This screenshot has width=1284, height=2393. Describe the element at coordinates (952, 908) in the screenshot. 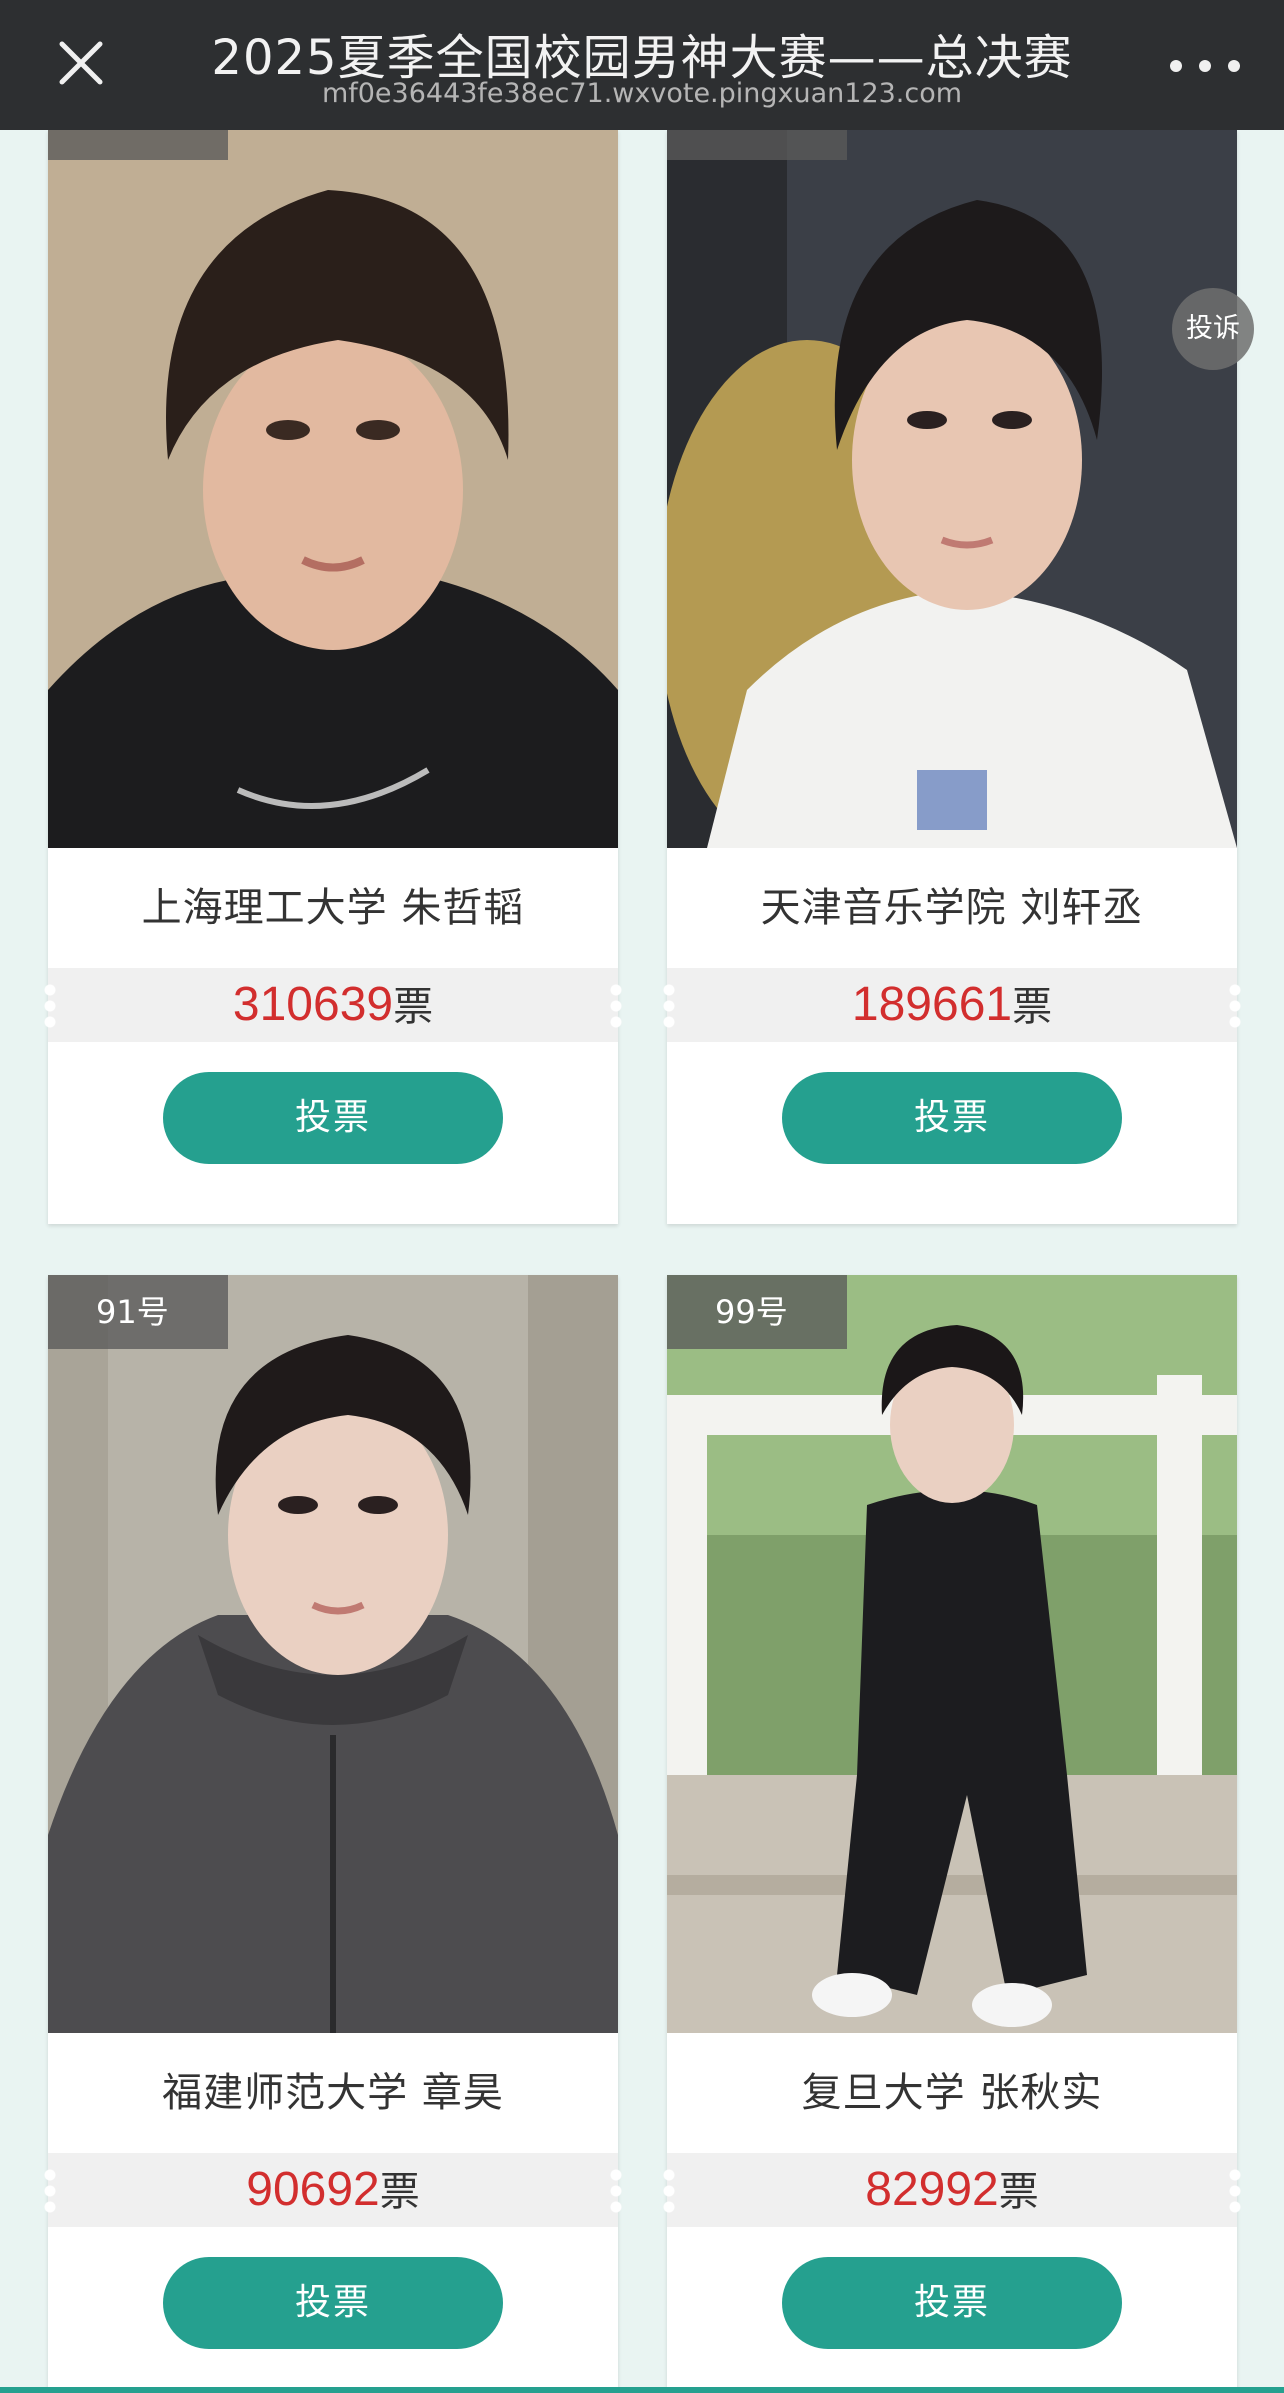

I see `contestant-name: 天津音乐学院 刘轩丞` at that location.